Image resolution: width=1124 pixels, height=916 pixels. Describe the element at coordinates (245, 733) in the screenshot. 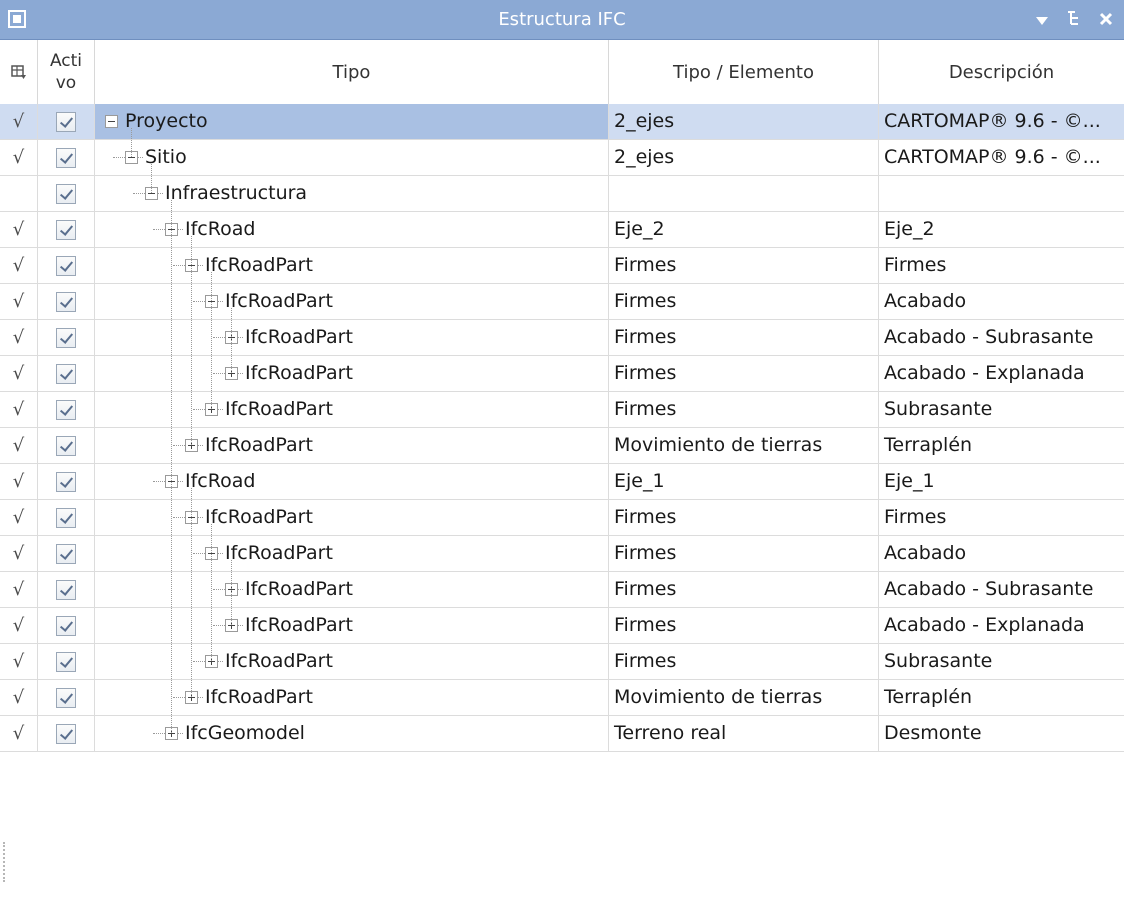

I see `tree-node-label: IfcGeomodel` at that location.